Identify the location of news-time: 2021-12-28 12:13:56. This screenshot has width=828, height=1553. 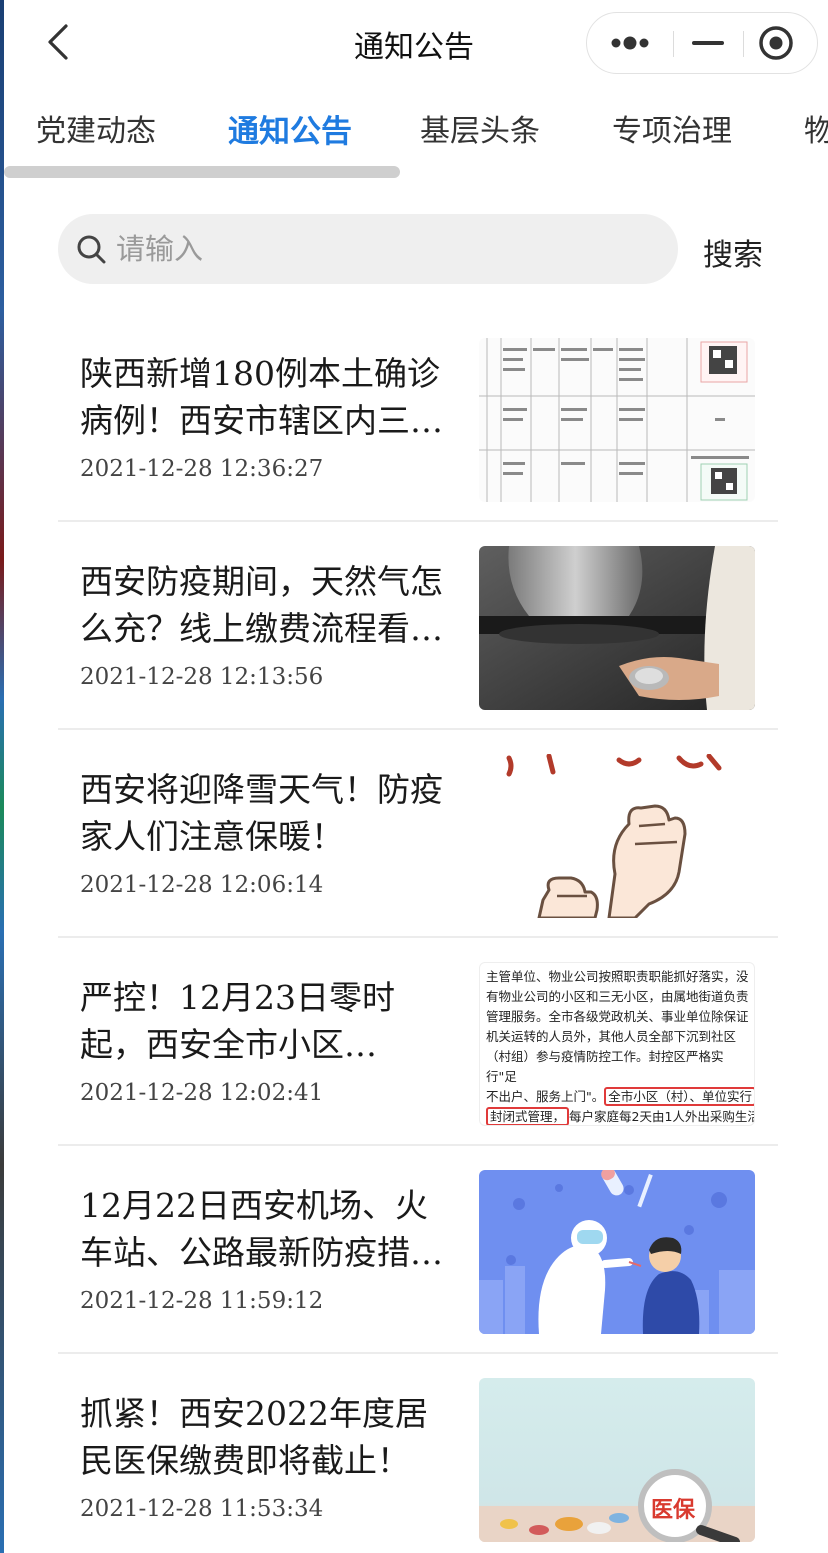
(202, 677).